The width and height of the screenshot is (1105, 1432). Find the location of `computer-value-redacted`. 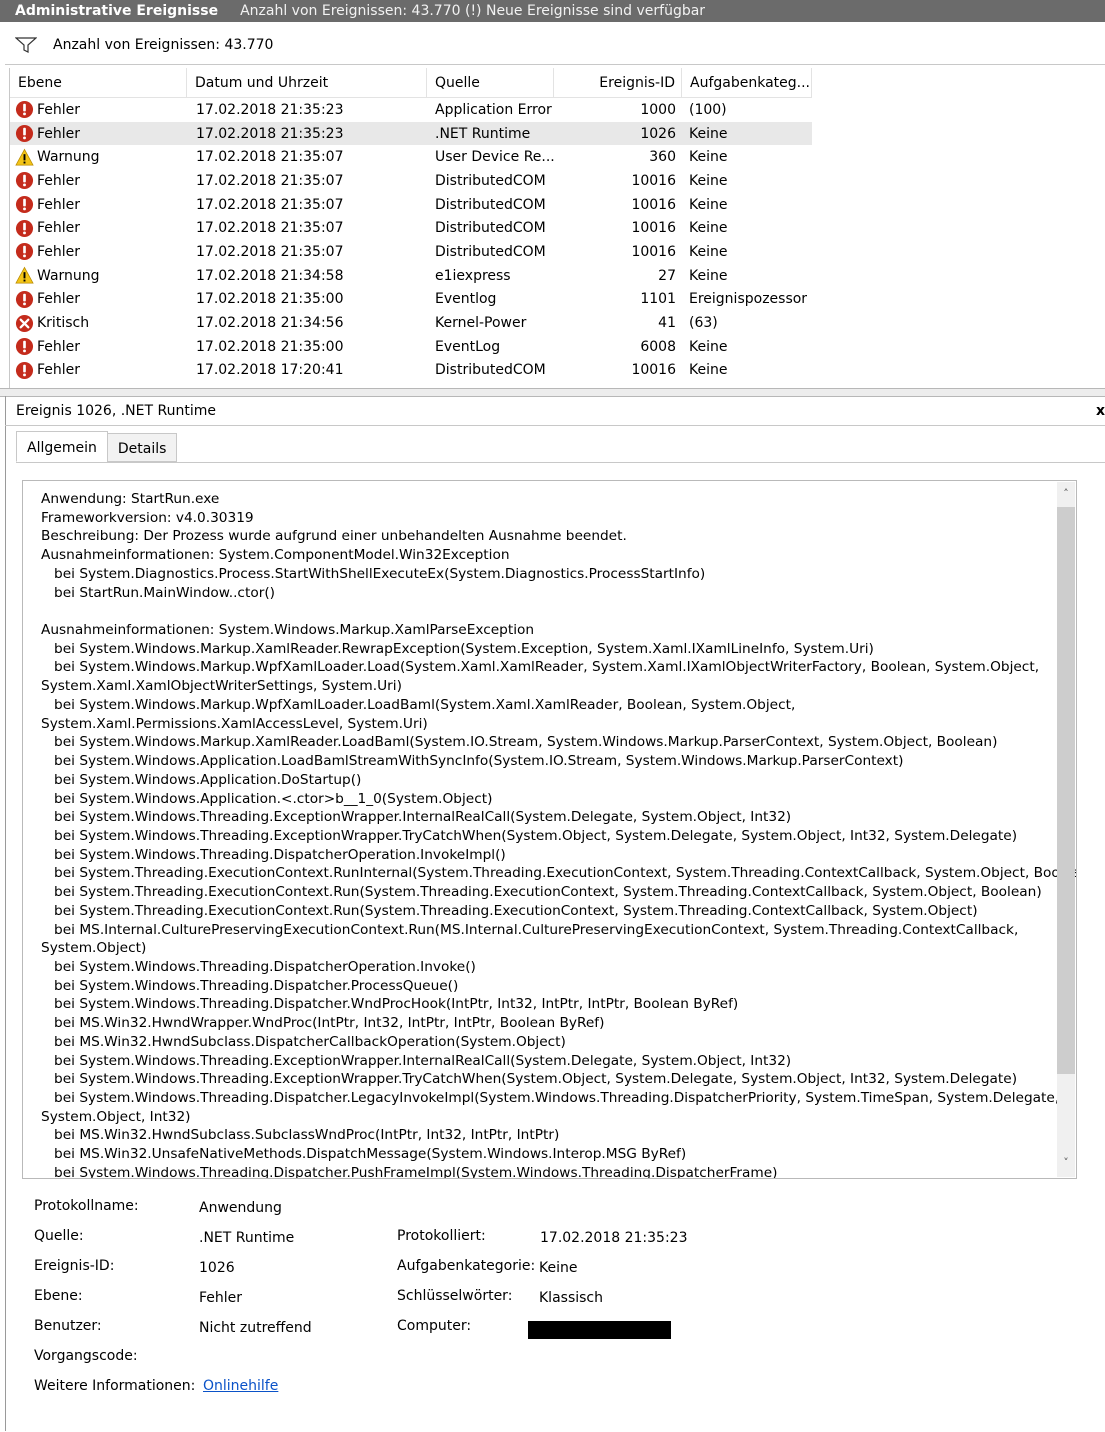

computer-value-redacted is located at coordinates (599, 1330).